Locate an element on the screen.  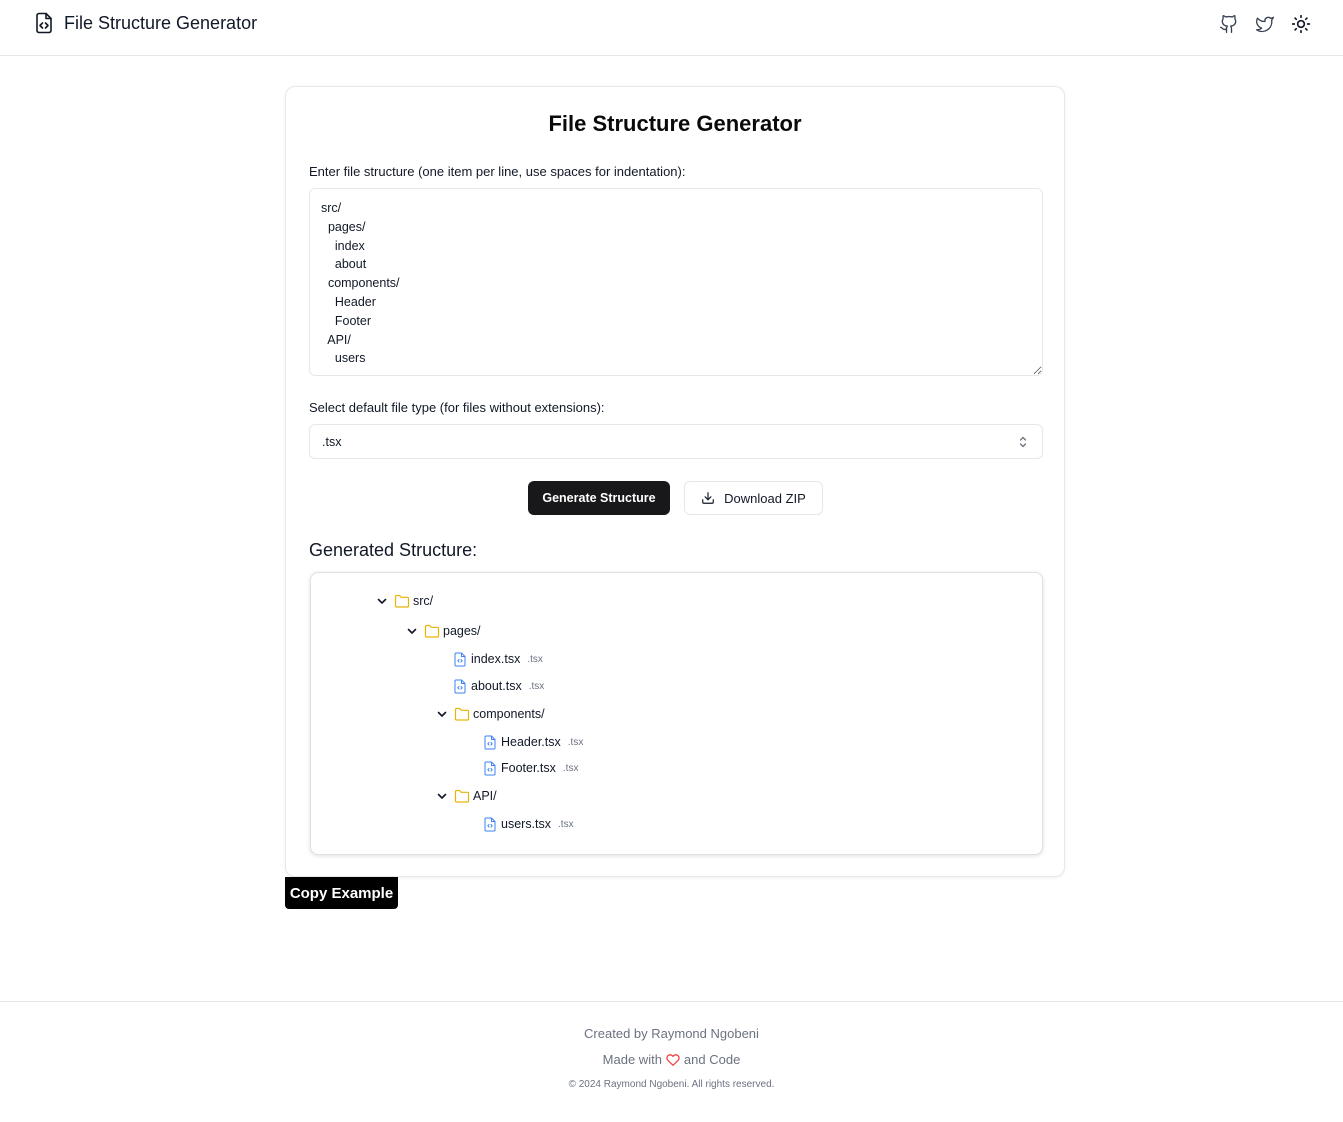
tree-node-name: users.tsx is located at coordinates (526, 824).